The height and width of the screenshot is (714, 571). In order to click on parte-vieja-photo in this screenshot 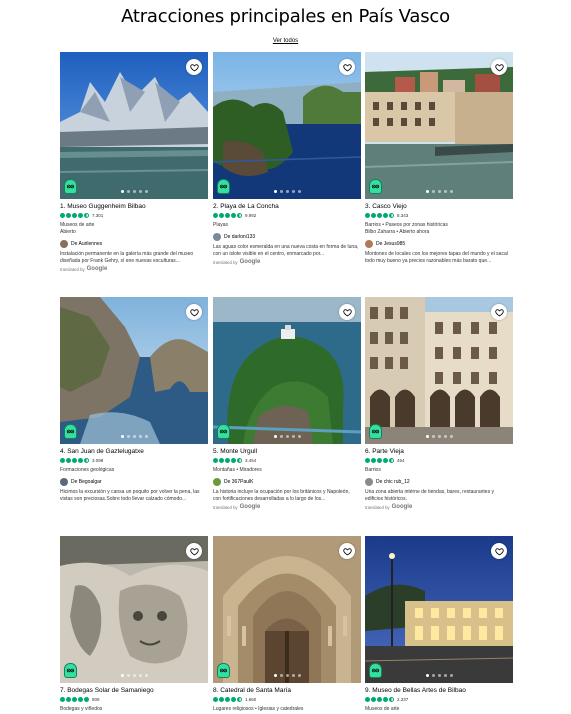, I will do `click(439, 370)`.